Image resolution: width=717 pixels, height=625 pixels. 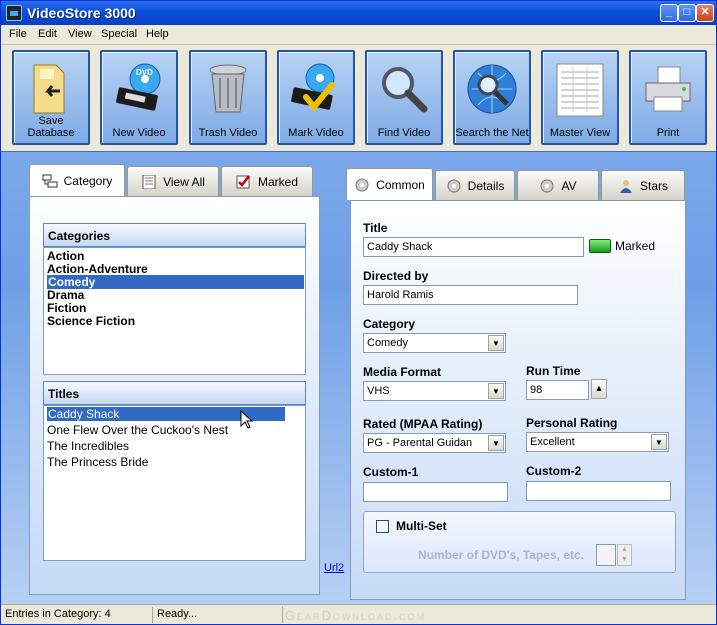 What do you see at coordinates (557, 390) in the screenshot?
I see `run-time-field: 98` at bounding box center [557, 390].